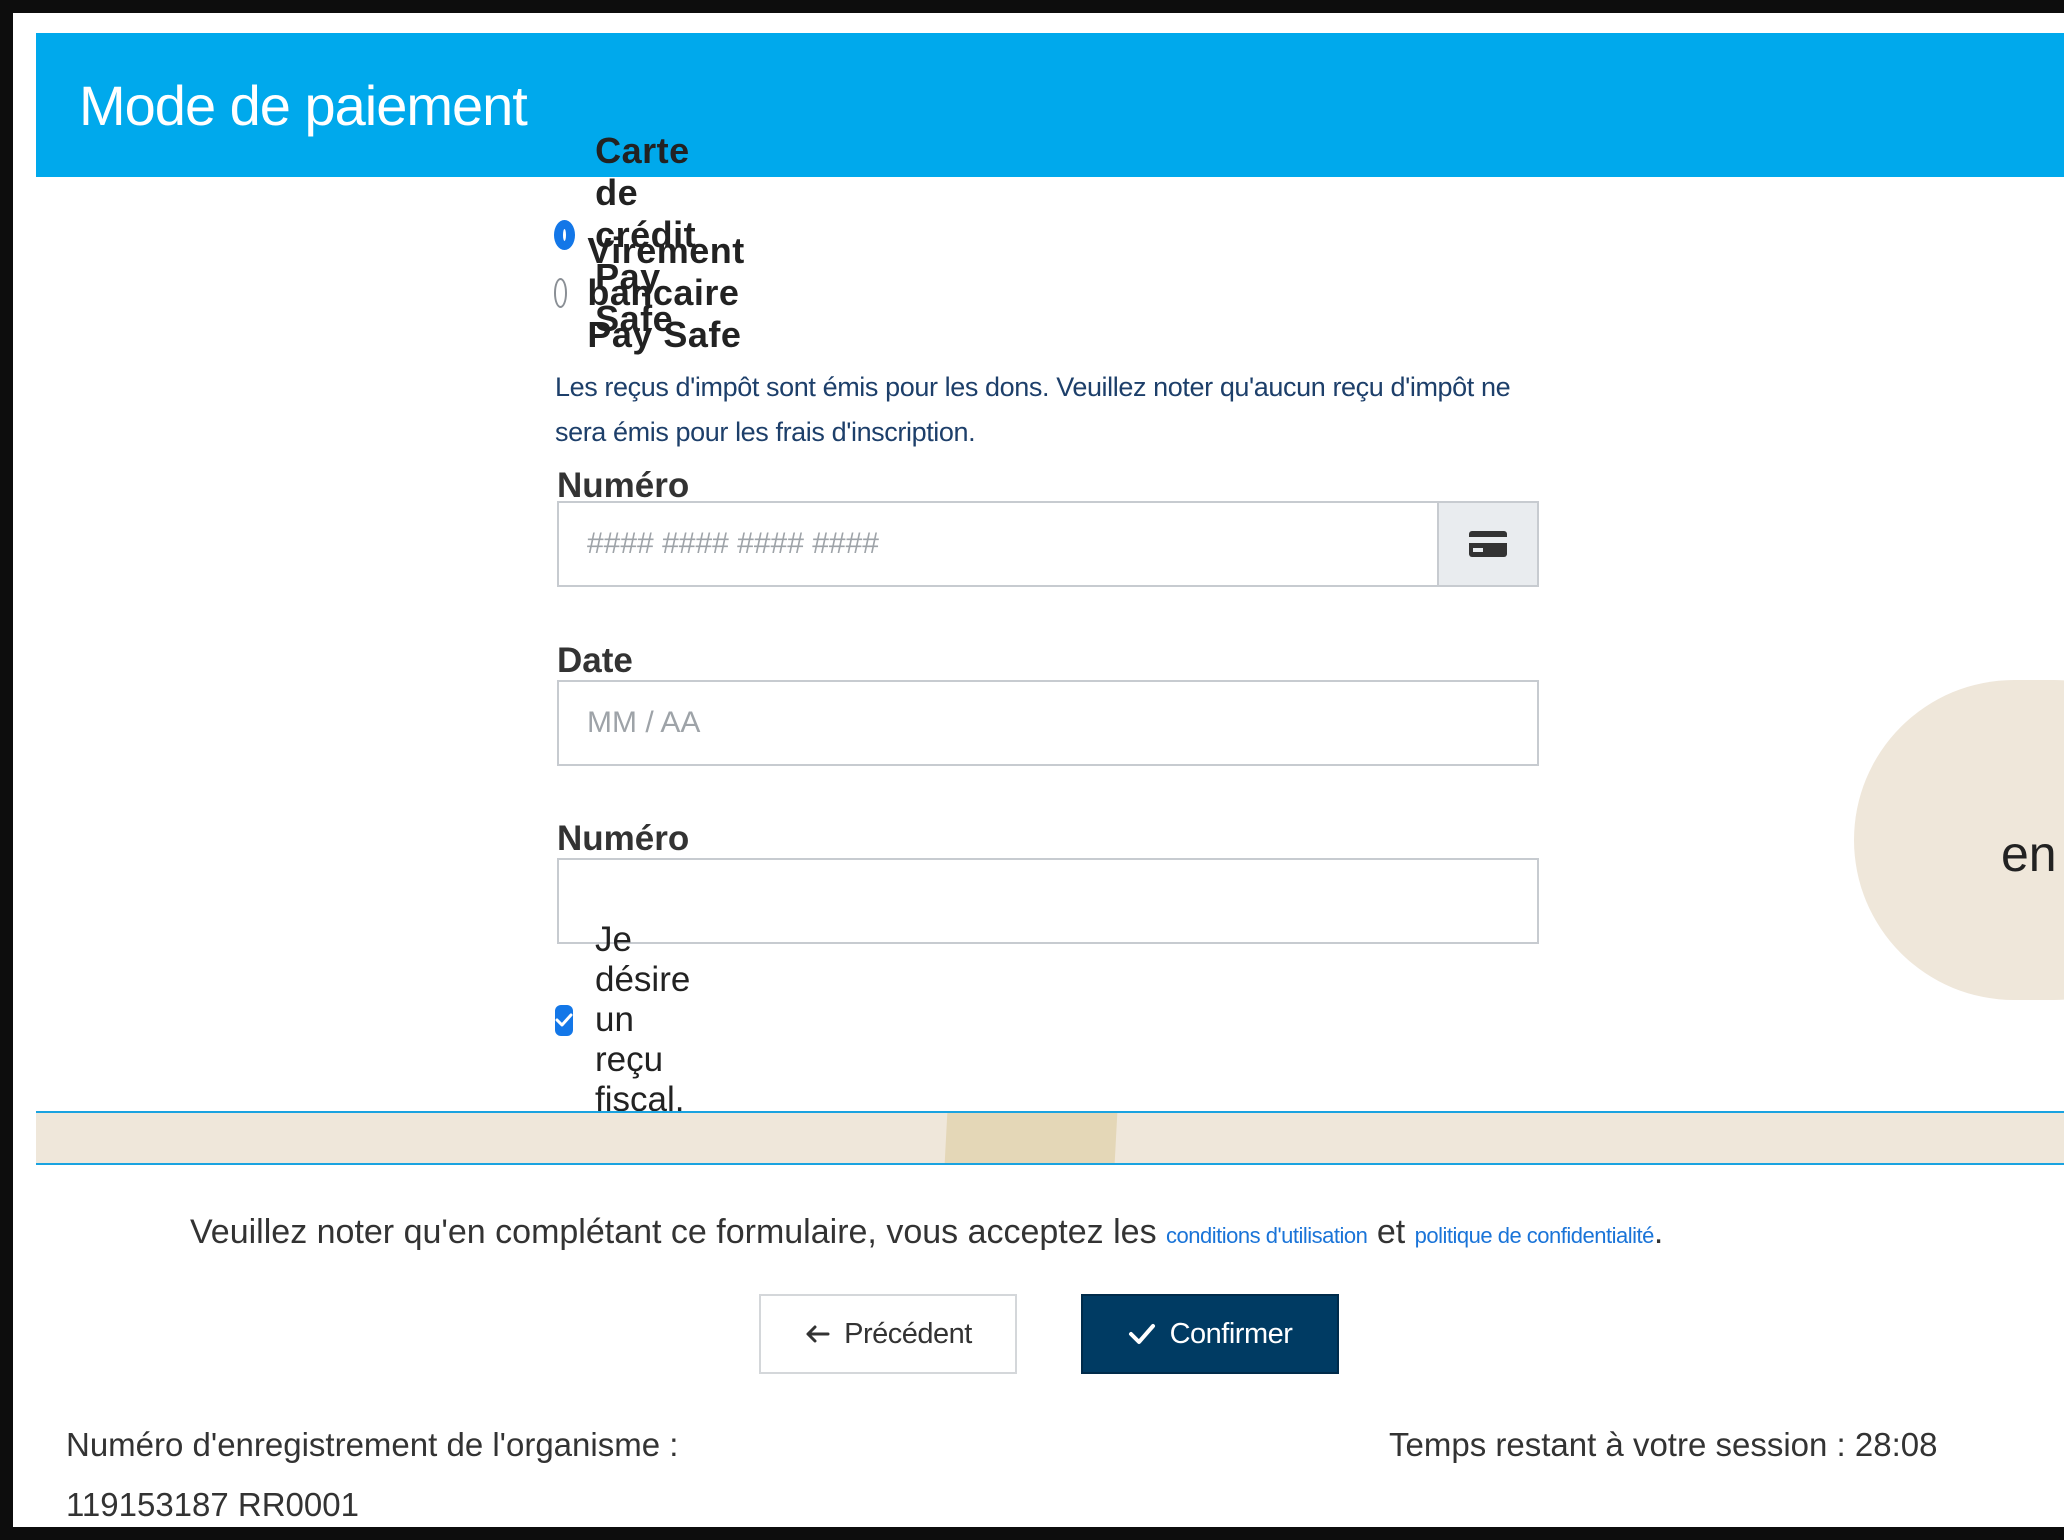 The width and height of the screenshot is (2064, 1540). I want to click on credit-card-icon, so click(1488, 544).